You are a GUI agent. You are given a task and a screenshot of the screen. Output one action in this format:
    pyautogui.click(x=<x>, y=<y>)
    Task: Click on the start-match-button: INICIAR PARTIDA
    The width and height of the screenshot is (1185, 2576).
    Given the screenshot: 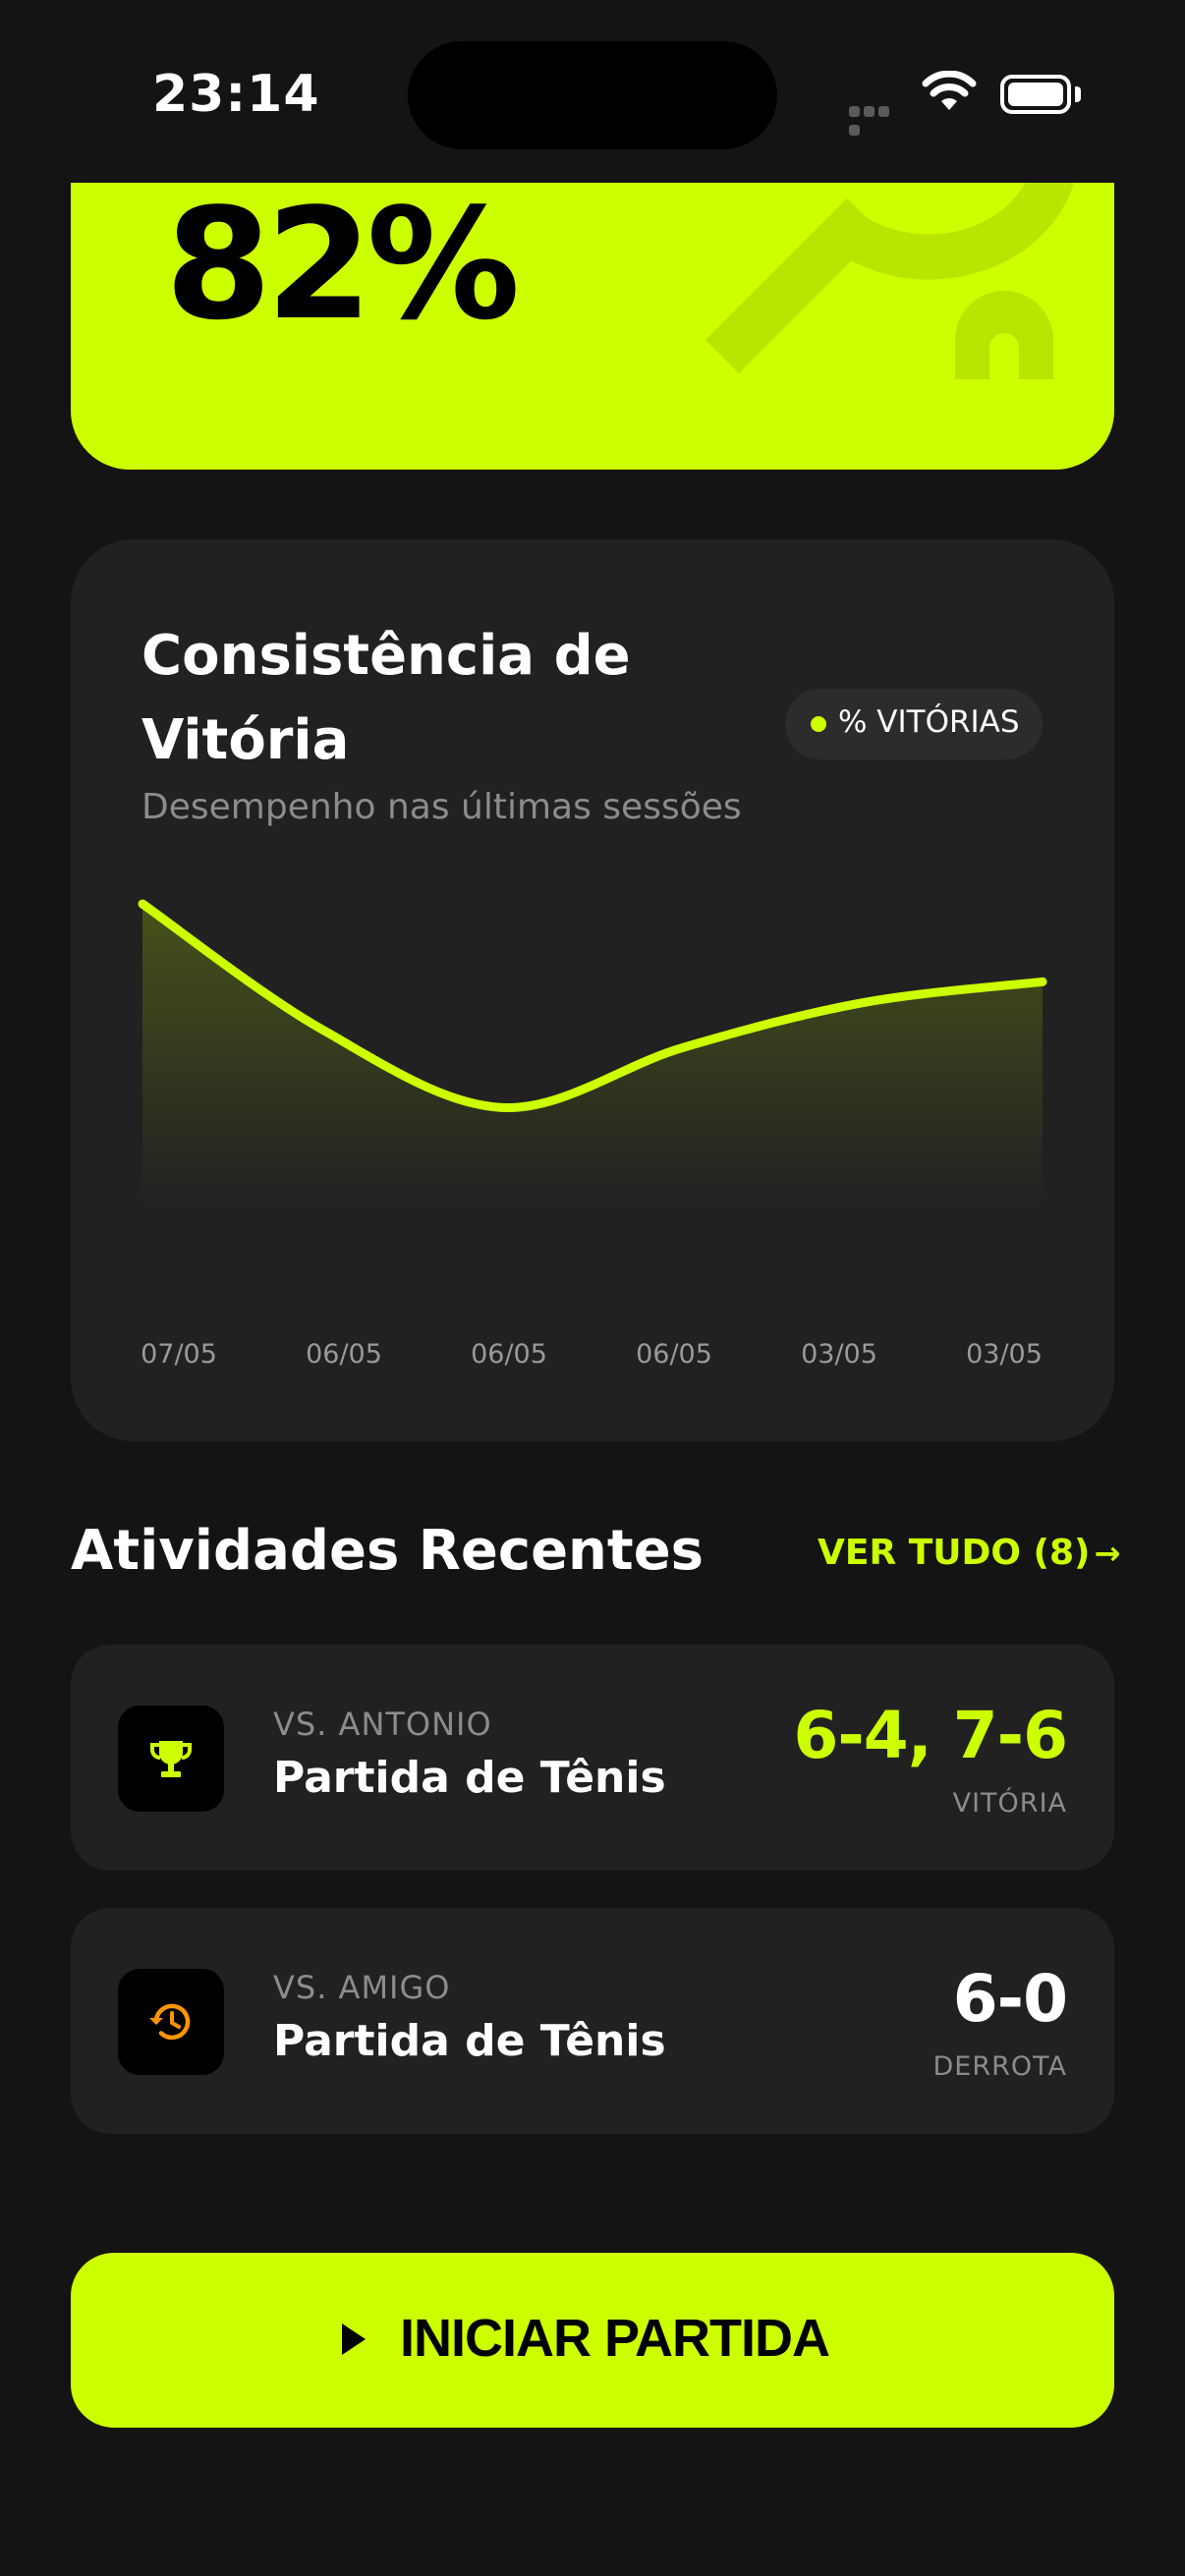 What is the action you would take?
    pyautogui.click(x=592, y=2340)
    